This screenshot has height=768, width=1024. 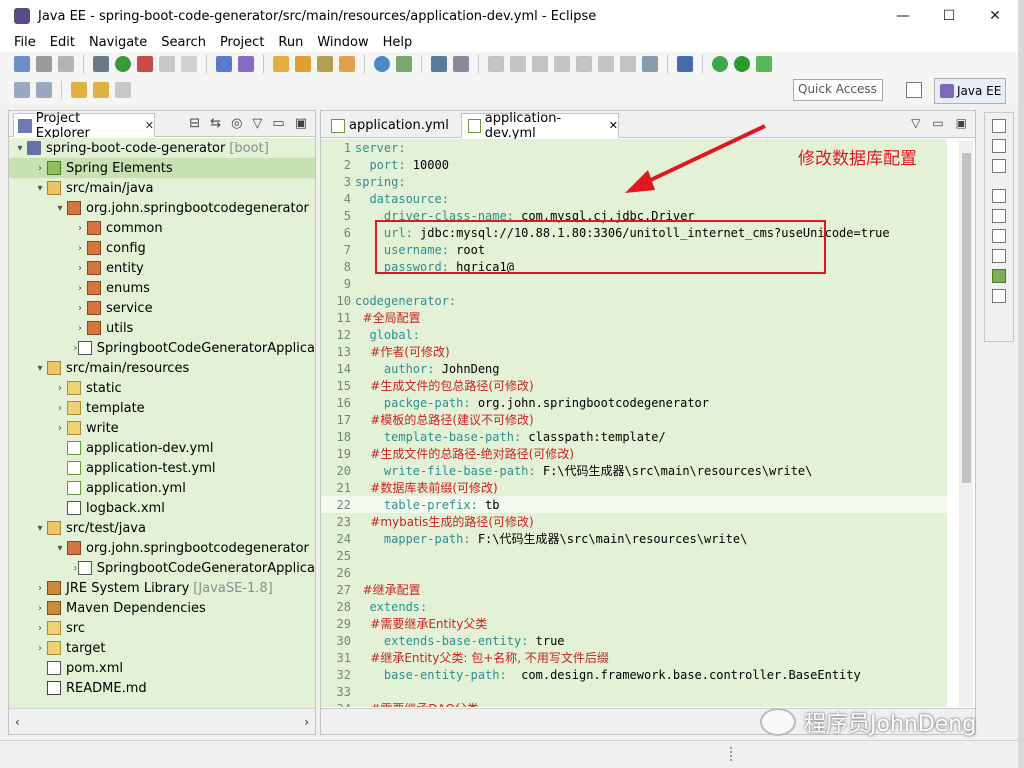 I want to click on tree-item: › Maven Dependencies, so click(x=162, y=608).